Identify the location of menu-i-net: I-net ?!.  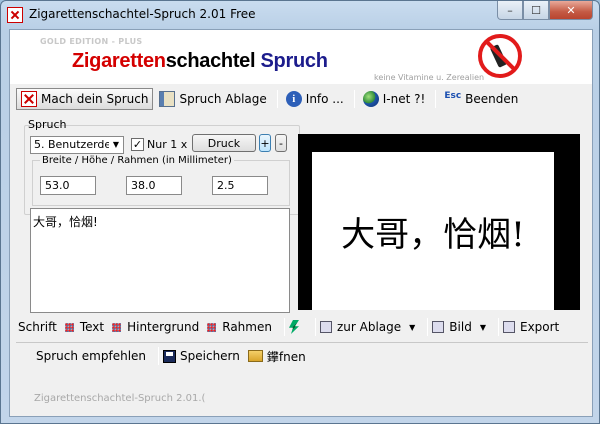
(394, 99).